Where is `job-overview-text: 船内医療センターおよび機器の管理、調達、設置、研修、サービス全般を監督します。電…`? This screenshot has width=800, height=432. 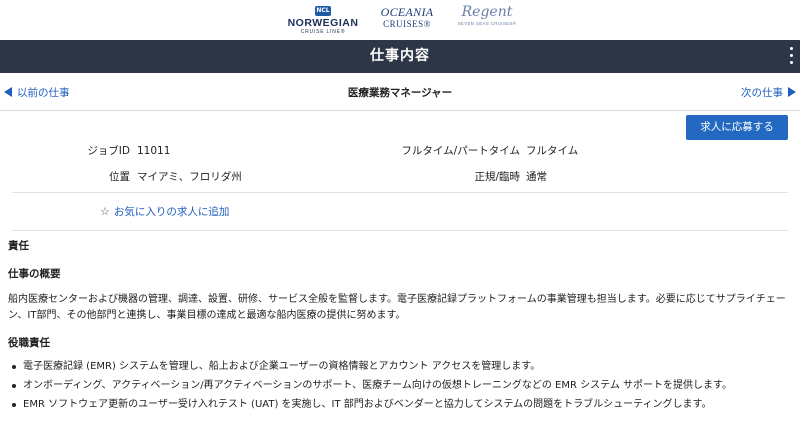
job-overview-text: 船内医療センターおよび機器の管理、調達、設置、研修、サービス全般を監督します。電… is located at coordinates (397, 307).